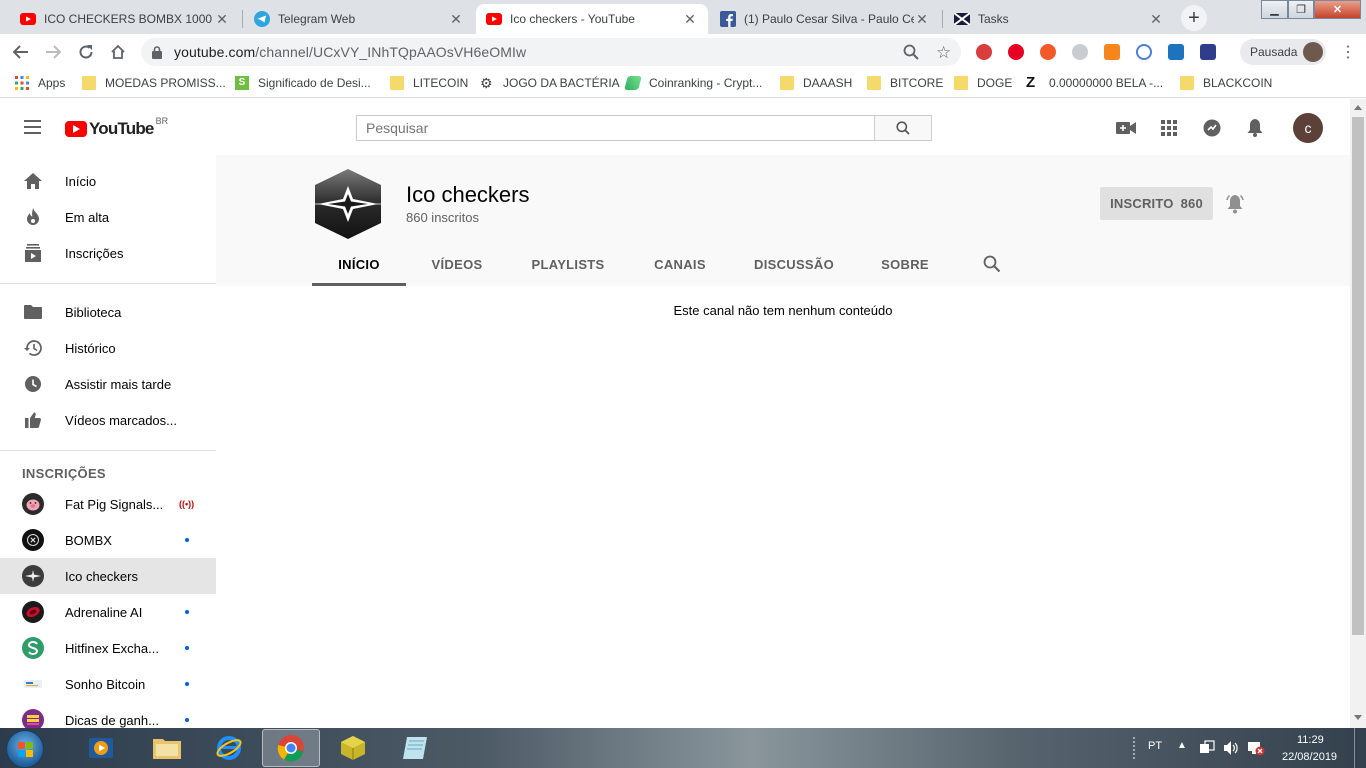 The width and height of the screenshot is (1366, 768). What do you see at coordinates (1080, 52) in the screenshot?
I see `google-extension-icon` at bounding box center [1080, 52].